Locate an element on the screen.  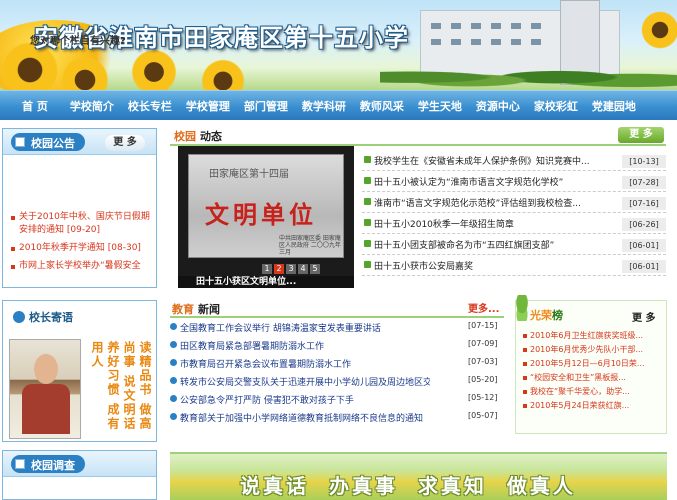
news-date: [07-16] is located at coordinates (644, 203).